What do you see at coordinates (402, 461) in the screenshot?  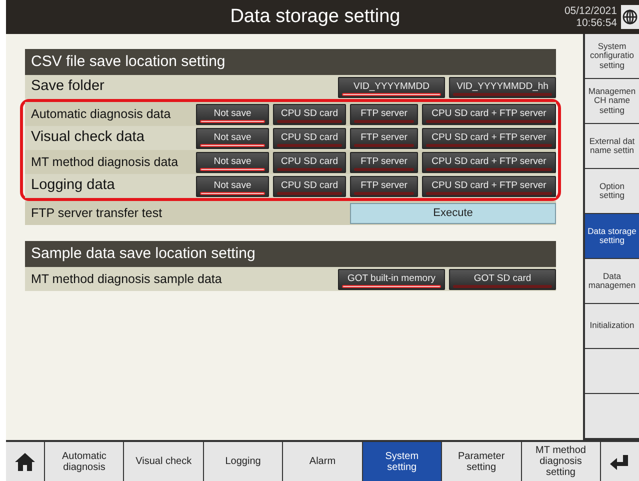 I see `nav-tab: System setting` at bounding box center [402, 461].